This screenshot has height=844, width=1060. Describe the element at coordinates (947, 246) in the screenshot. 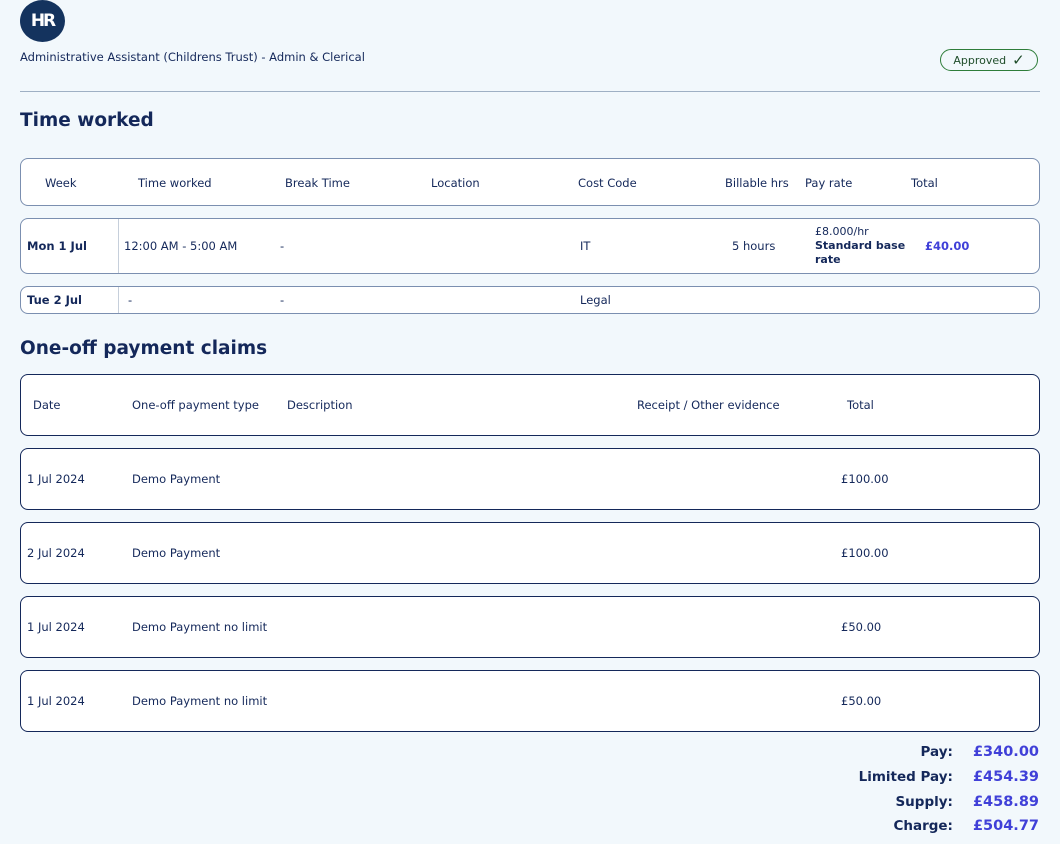

I see `row-total: £40.00` at that location.